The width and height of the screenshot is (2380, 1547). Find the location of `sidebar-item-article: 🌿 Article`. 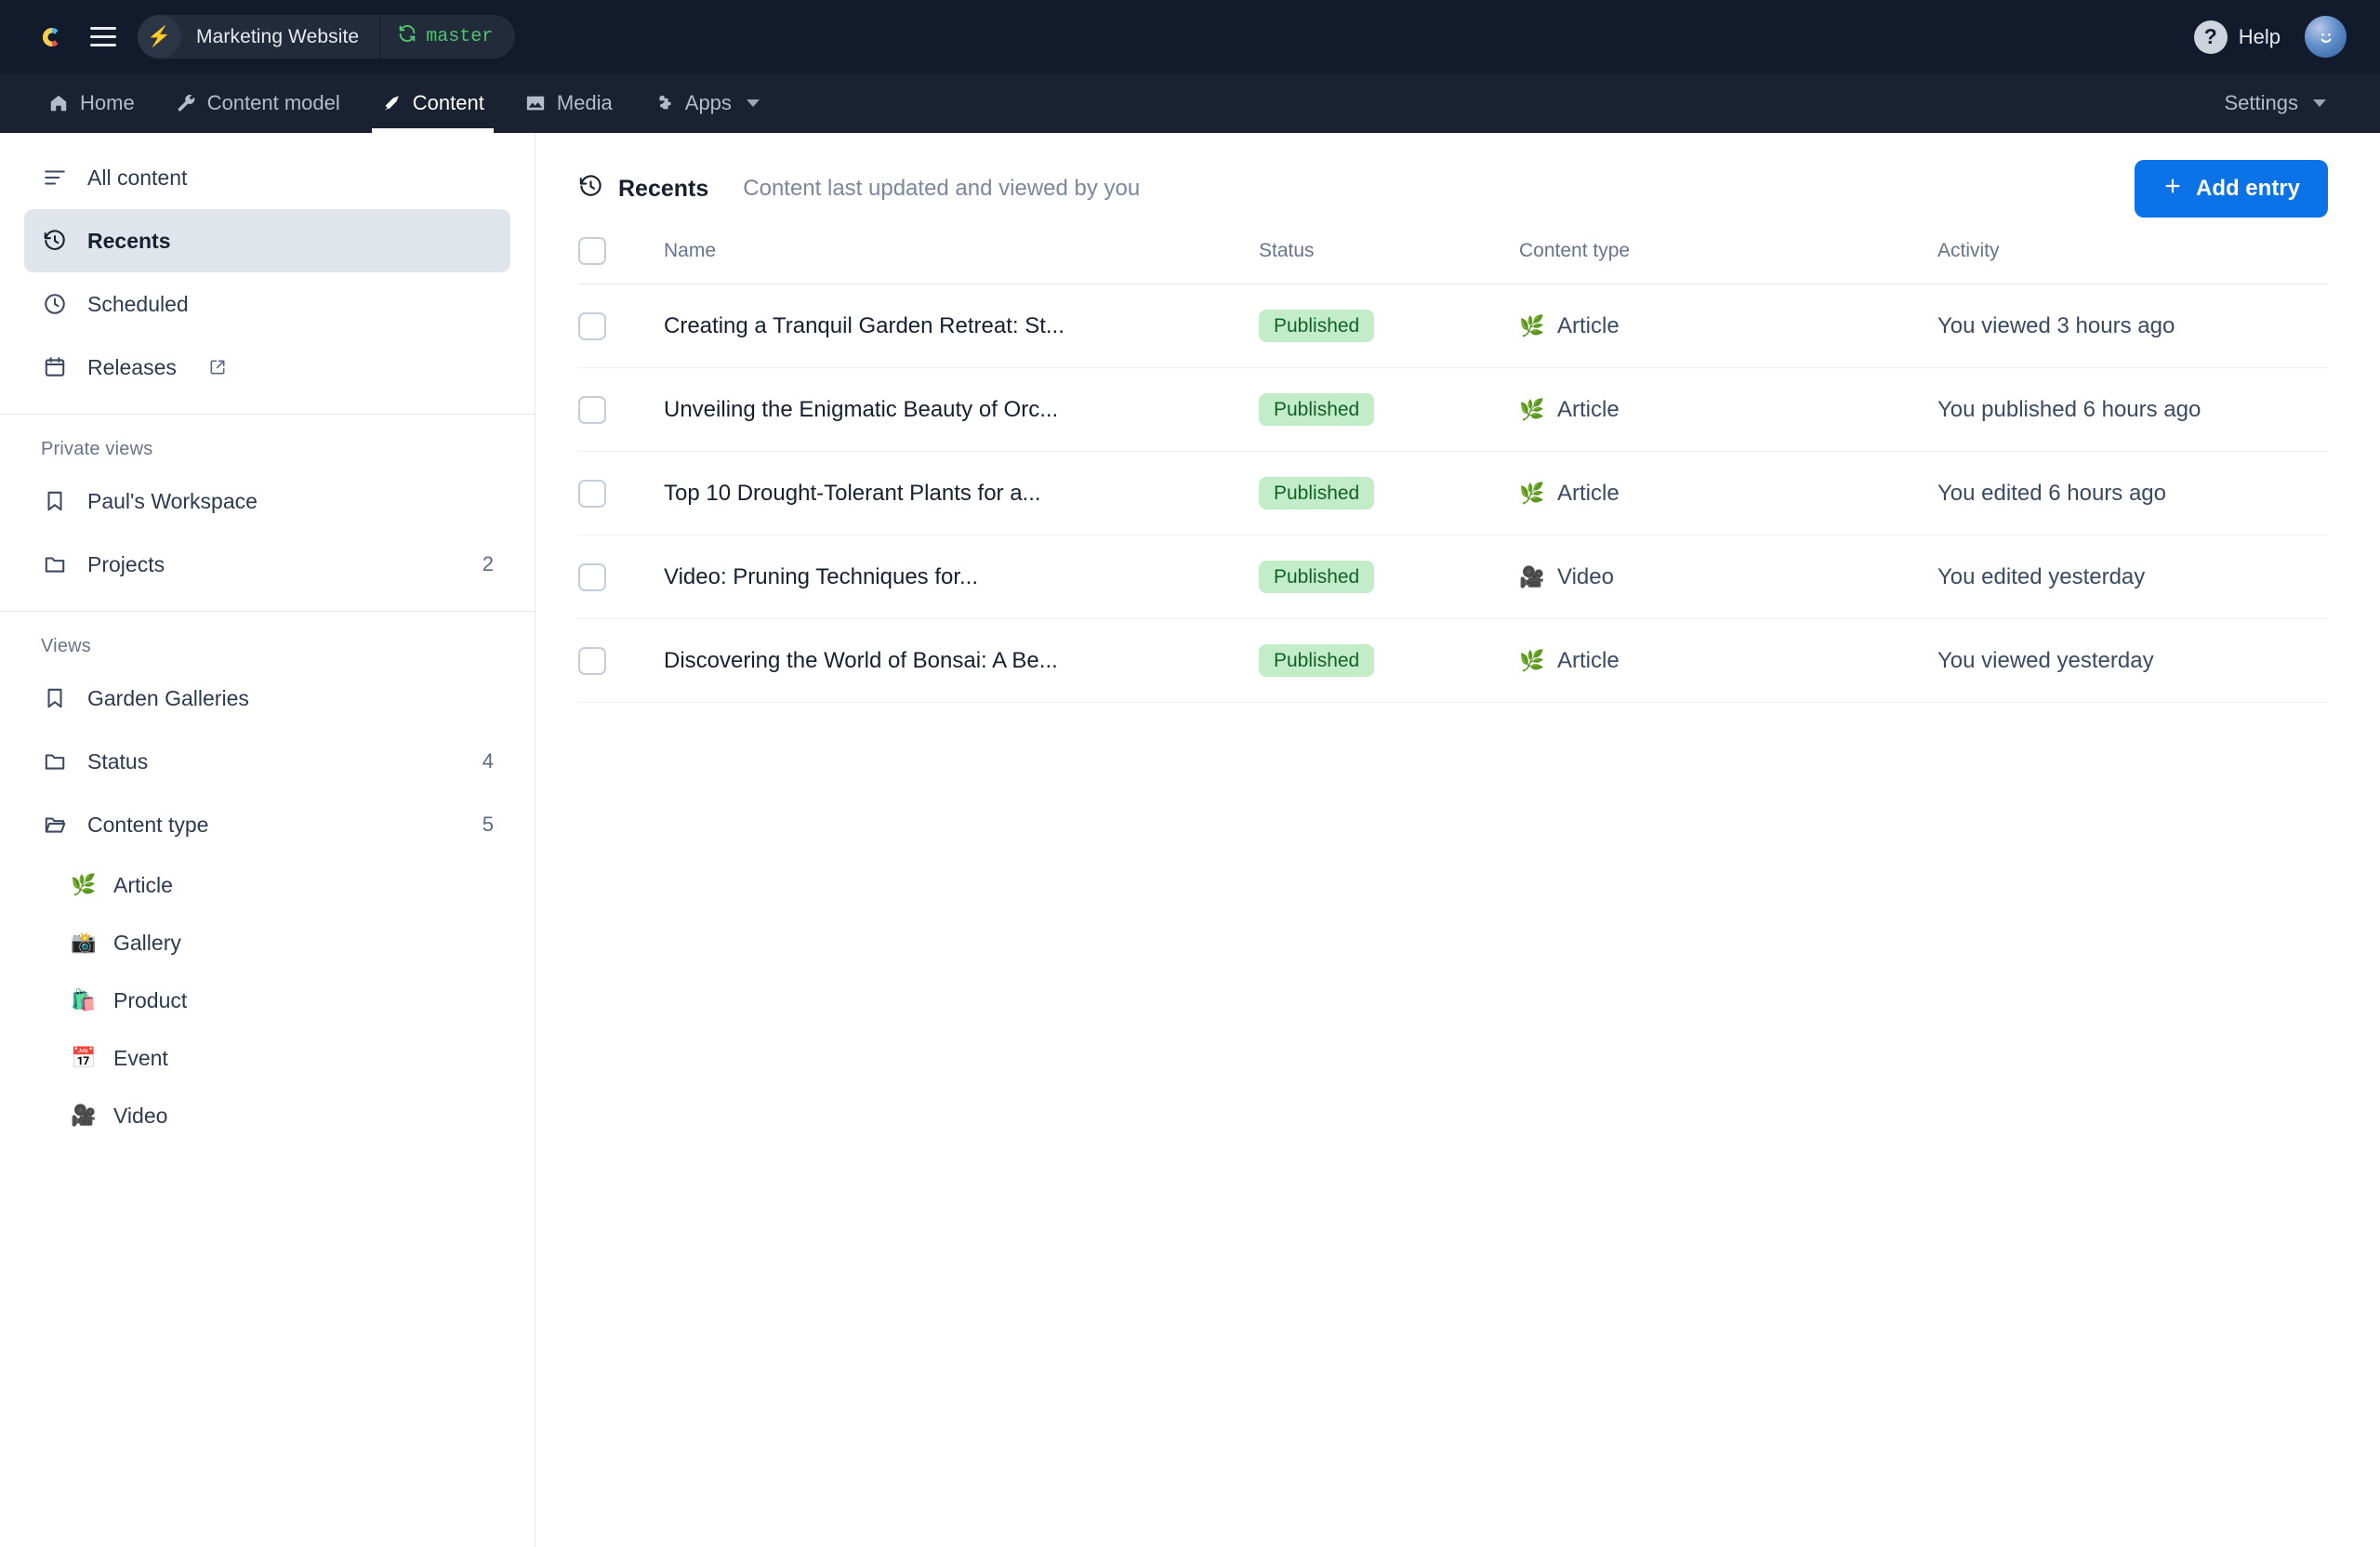

sidebar-item-article: 🌿 Article is located at coordinates (267, 885).